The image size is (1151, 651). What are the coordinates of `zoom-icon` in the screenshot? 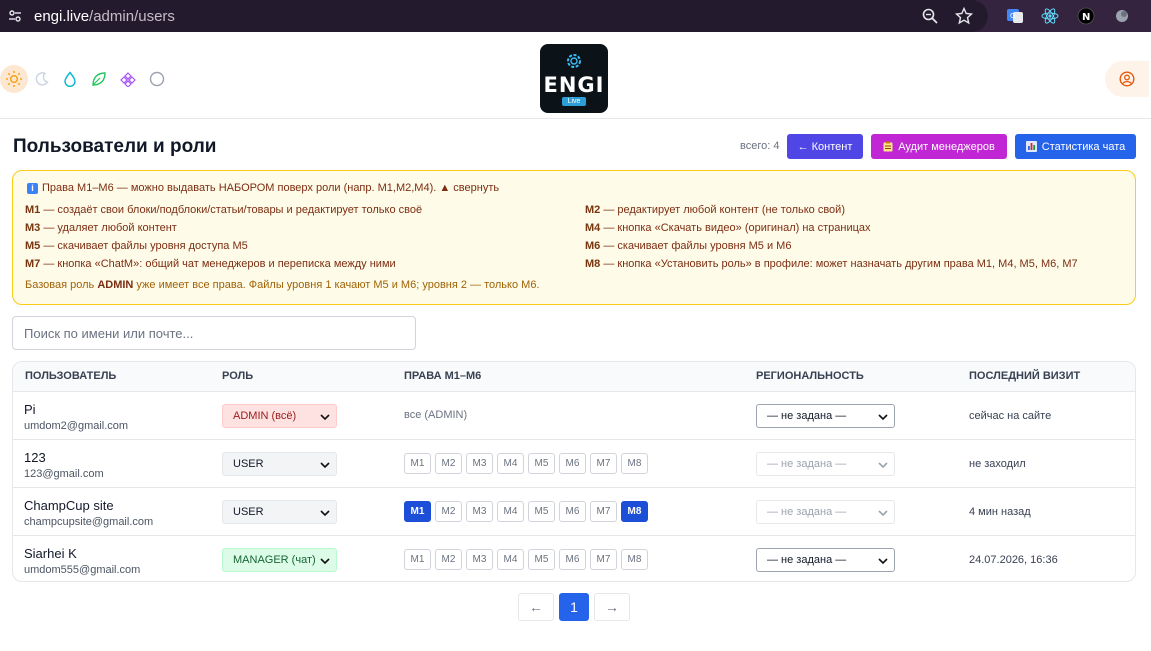 It's located at (930, 16).